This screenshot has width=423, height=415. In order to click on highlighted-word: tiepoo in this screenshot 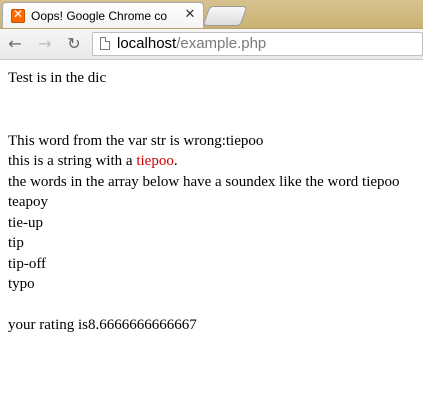, I will do `click(155, 161)`.